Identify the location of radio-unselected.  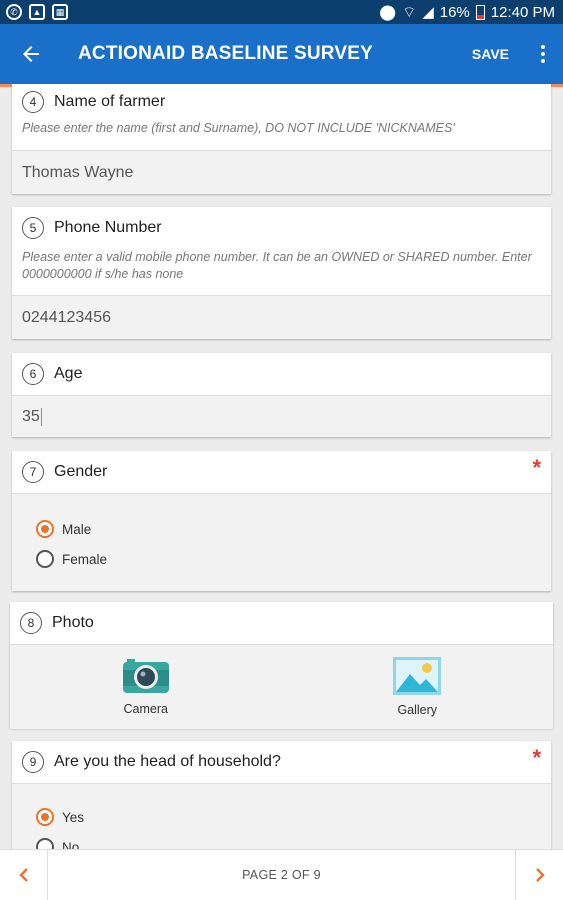
(45, 559).